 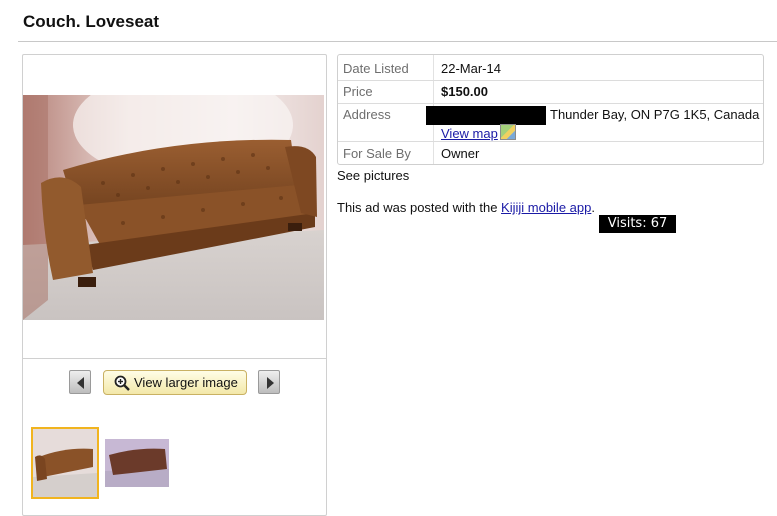 I want to click on seller-label: For Sale By, so click(x=377, y=153).